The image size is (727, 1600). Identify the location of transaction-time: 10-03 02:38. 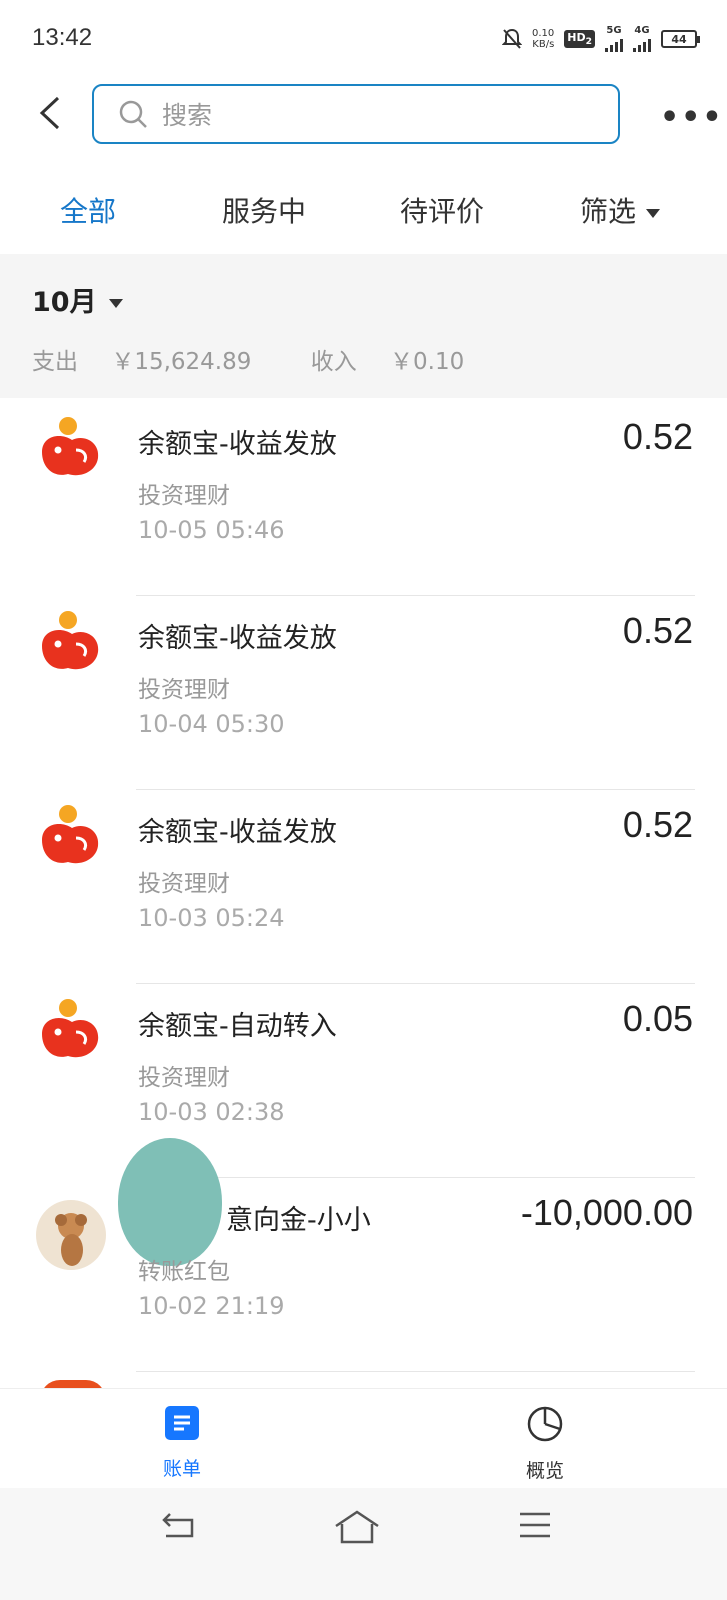
(211, 1112).